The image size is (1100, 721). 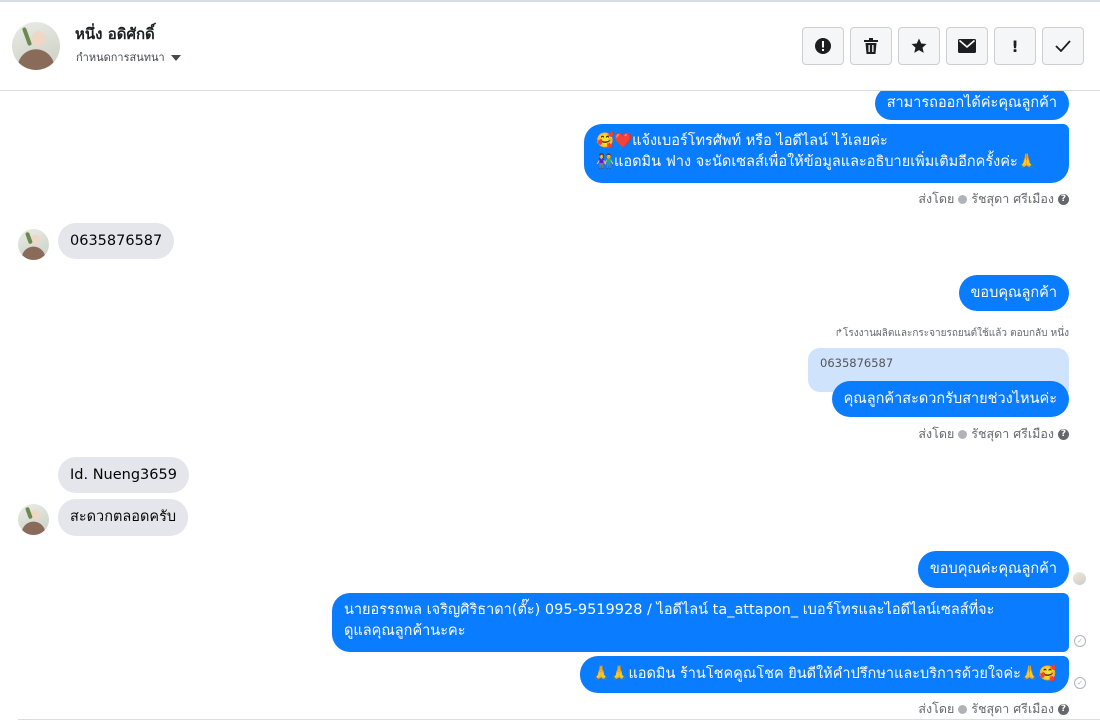 I want to click on outgoing-message: คุณลูกค้าสะดวกรับสายช่วงไหนค่ะ, so click(x=950, y=399).